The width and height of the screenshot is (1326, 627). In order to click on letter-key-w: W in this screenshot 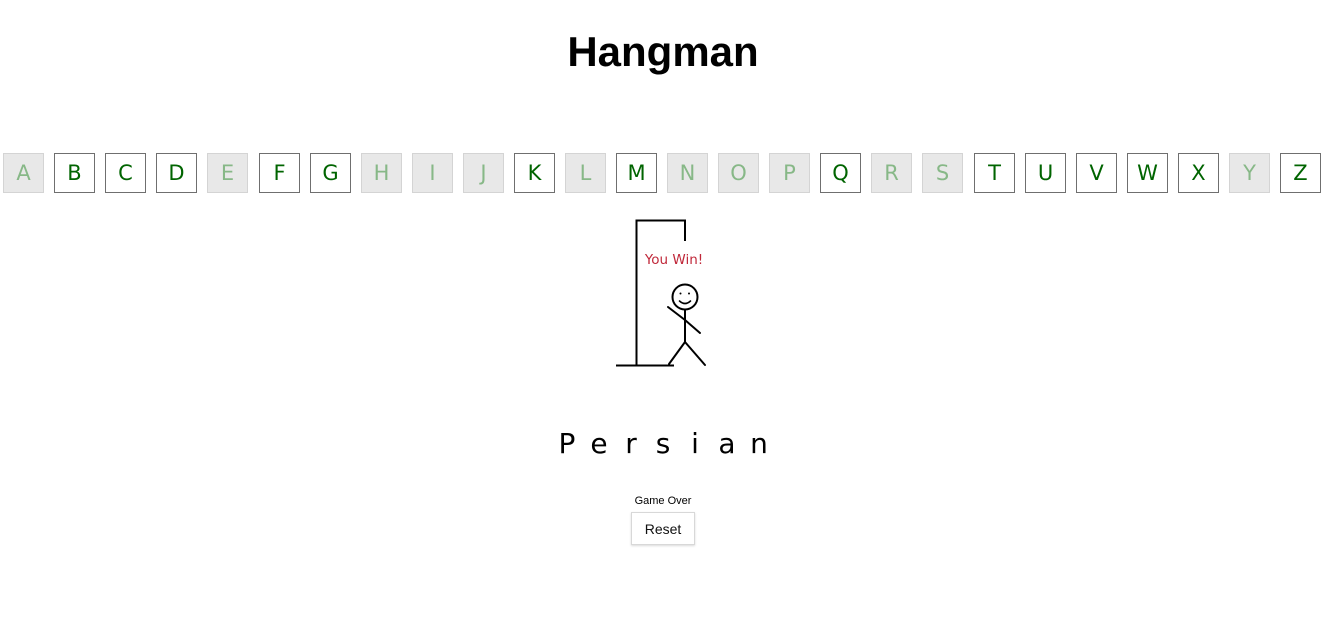, I will do `click(1147, 173)`.